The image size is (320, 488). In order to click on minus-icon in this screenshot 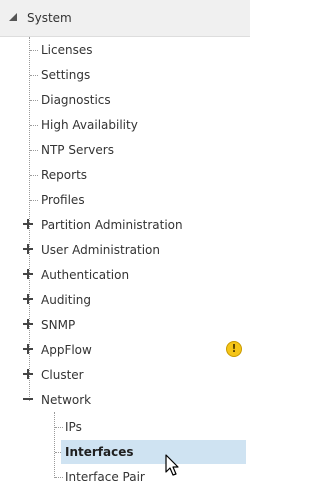, I will do `click(28, 399)`.